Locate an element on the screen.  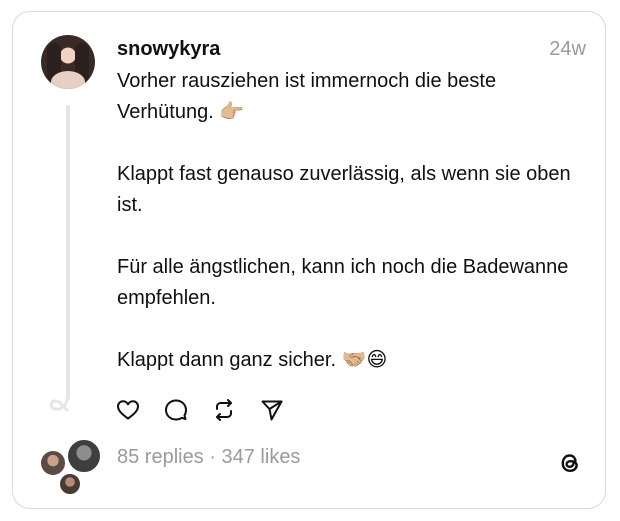
author-username: snowykyra is located at coordinates (168, 49).